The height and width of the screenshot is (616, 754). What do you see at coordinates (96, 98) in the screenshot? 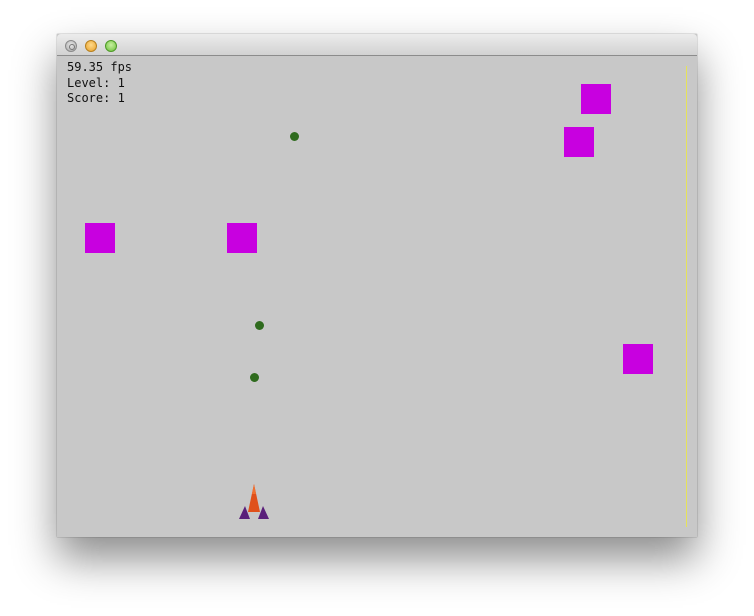
I see `score-indicator: Score: 1` at bounding box center [96, 98].